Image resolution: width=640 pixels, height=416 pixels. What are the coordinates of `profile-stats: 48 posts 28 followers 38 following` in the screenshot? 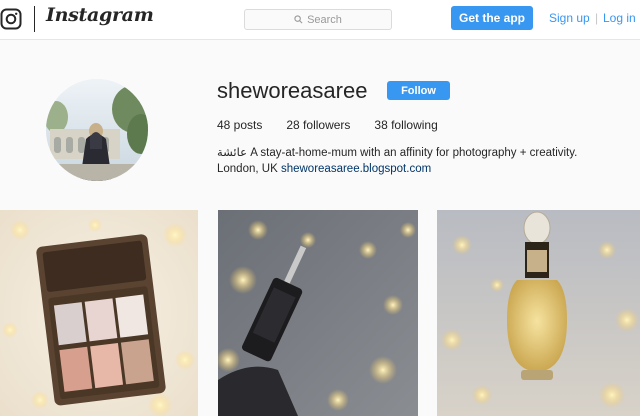 It's located at (339, 125).